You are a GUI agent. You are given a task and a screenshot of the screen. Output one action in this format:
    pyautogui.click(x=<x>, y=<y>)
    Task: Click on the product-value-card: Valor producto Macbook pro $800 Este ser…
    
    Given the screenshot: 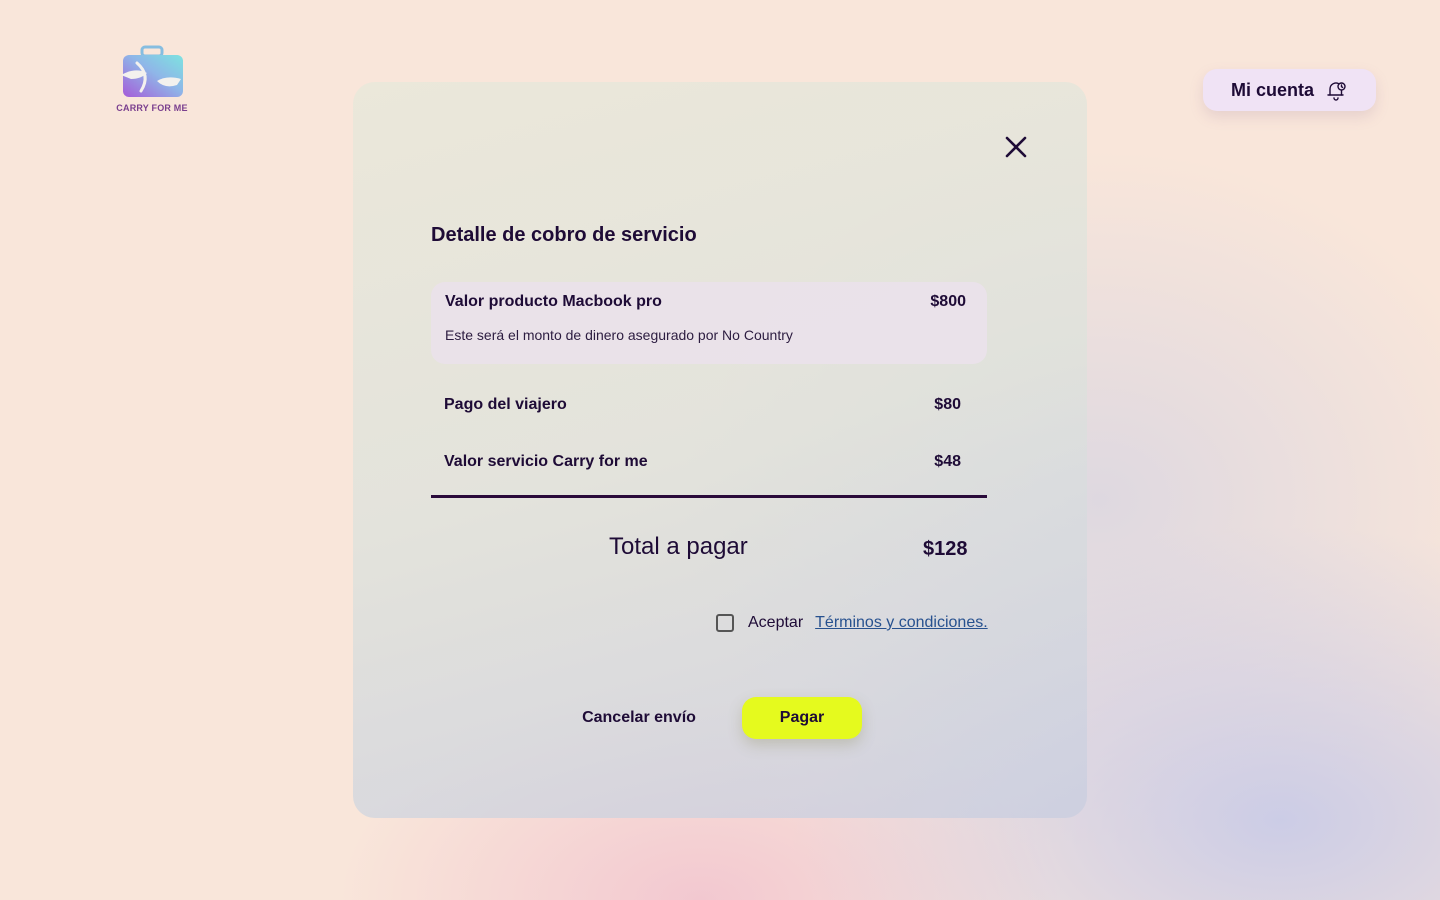 What is the action you would take?
    pyautogui.click(x=709, y=323)
    